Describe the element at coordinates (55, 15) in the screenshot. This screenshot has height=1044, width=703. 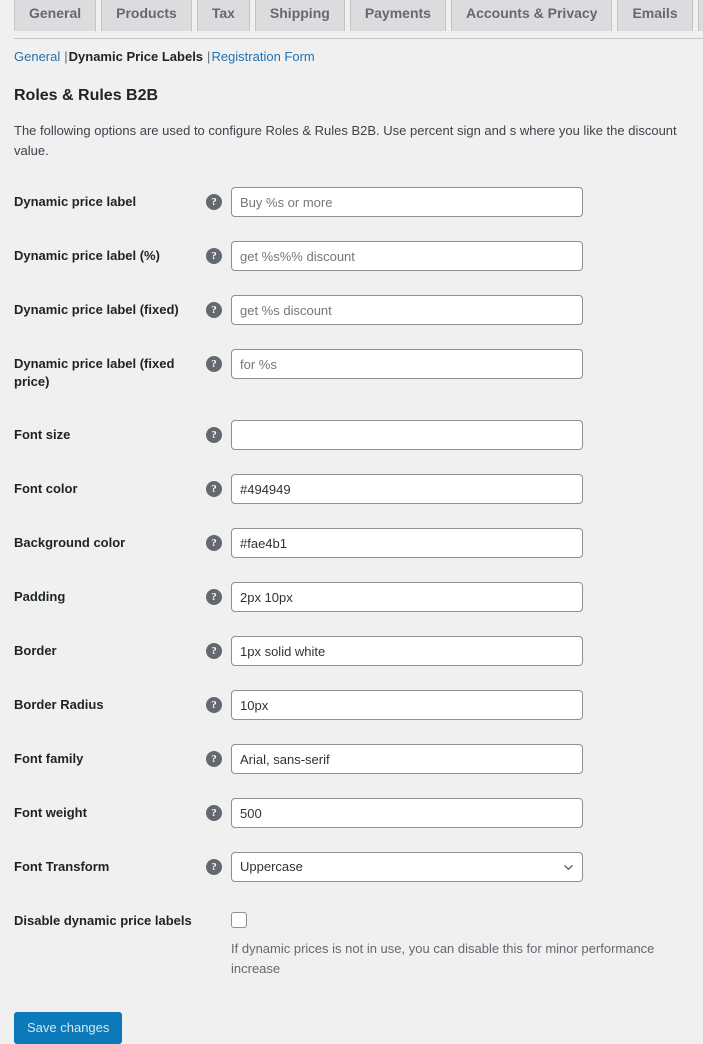
I see `nav-tab-general: General` at that location.